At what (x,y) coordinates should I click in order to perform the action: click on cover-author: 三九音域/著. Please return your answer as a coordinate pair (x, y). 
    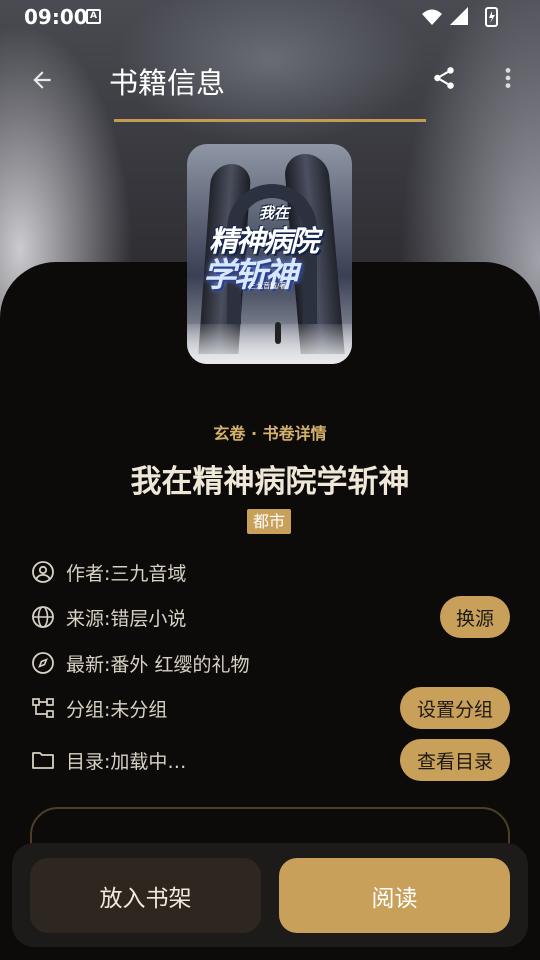
    Looking at the image, I should click on (268, 286).